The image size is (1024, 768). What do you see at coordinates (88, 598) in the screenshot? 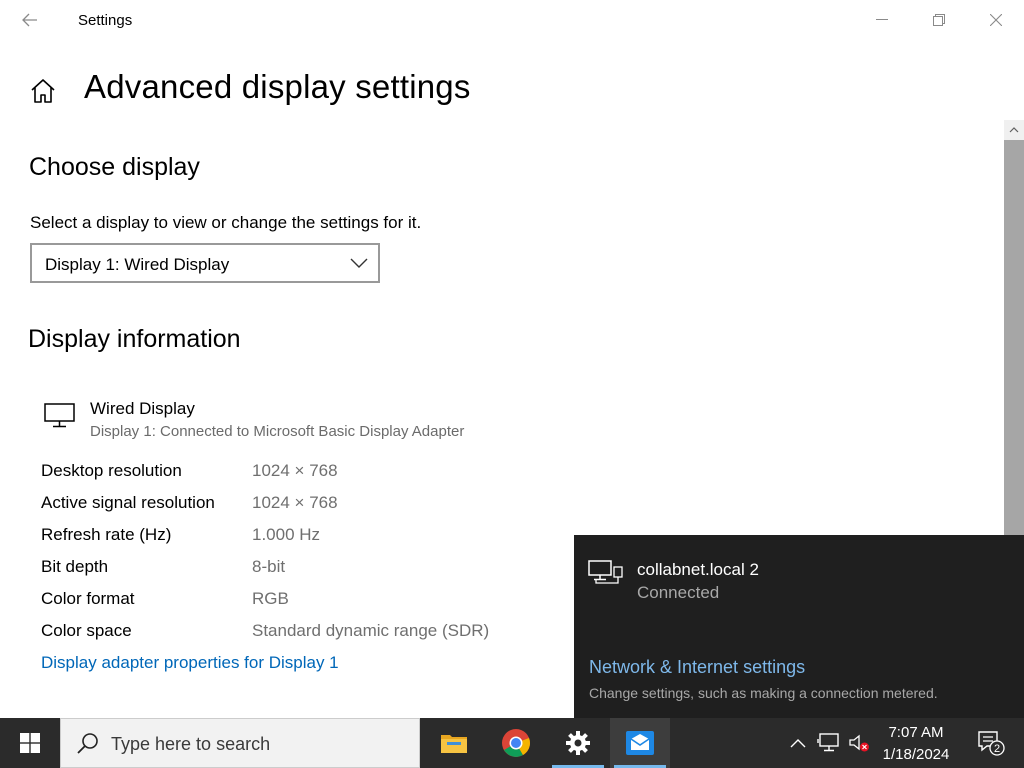
I see `info-label: Color format` at bounding box center [88, 598].